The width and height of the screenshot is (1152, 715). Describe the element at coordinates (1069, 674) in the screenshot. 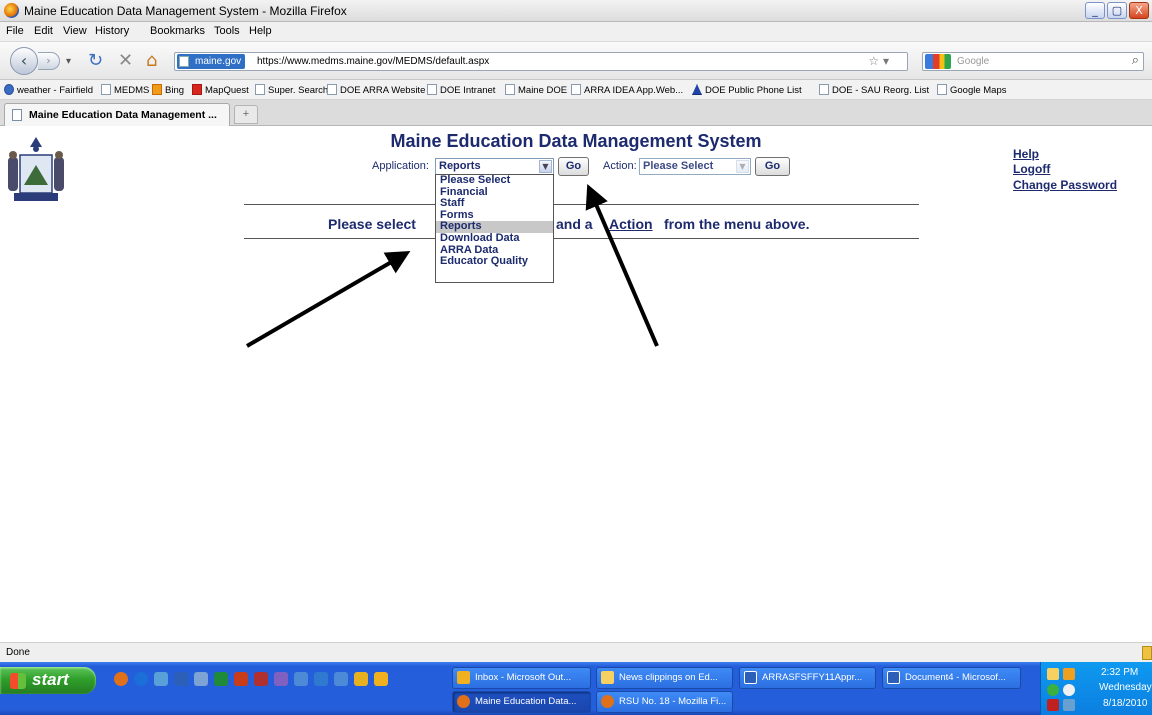

I see `outlook-tray-icon` at that location.